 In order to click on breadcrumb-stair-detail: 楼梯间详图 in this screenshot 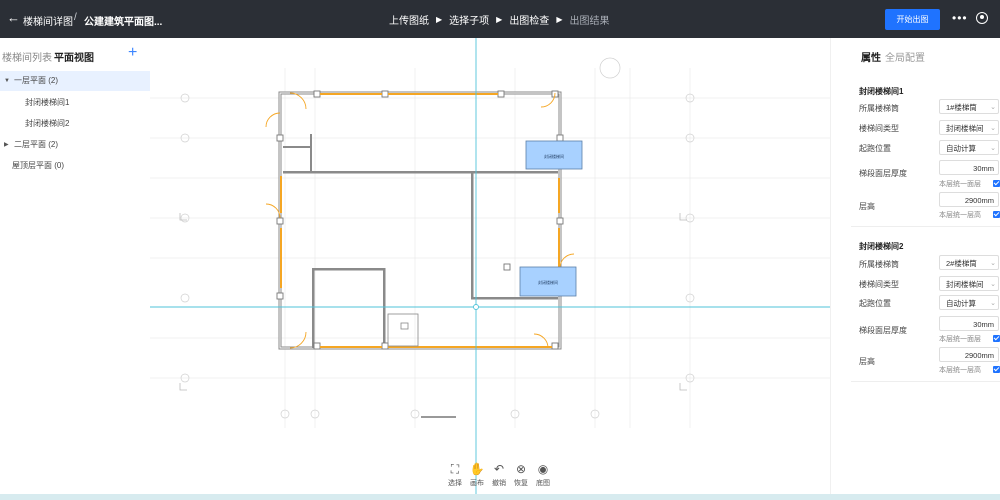, I will do `click(48, 20)`.